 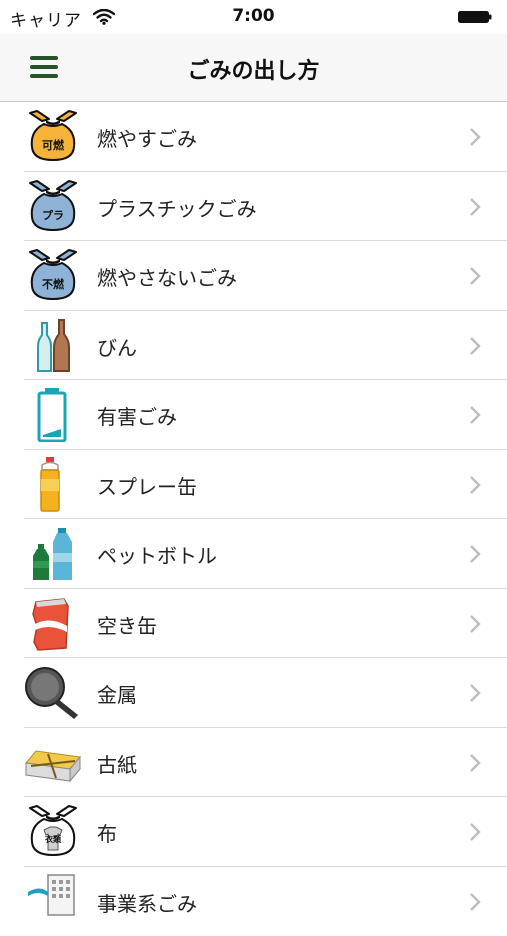 What do you see at coordinates (53, 284) in the screenshot?
I see `svg-text: 不燃` at bounding box center [53, 284].